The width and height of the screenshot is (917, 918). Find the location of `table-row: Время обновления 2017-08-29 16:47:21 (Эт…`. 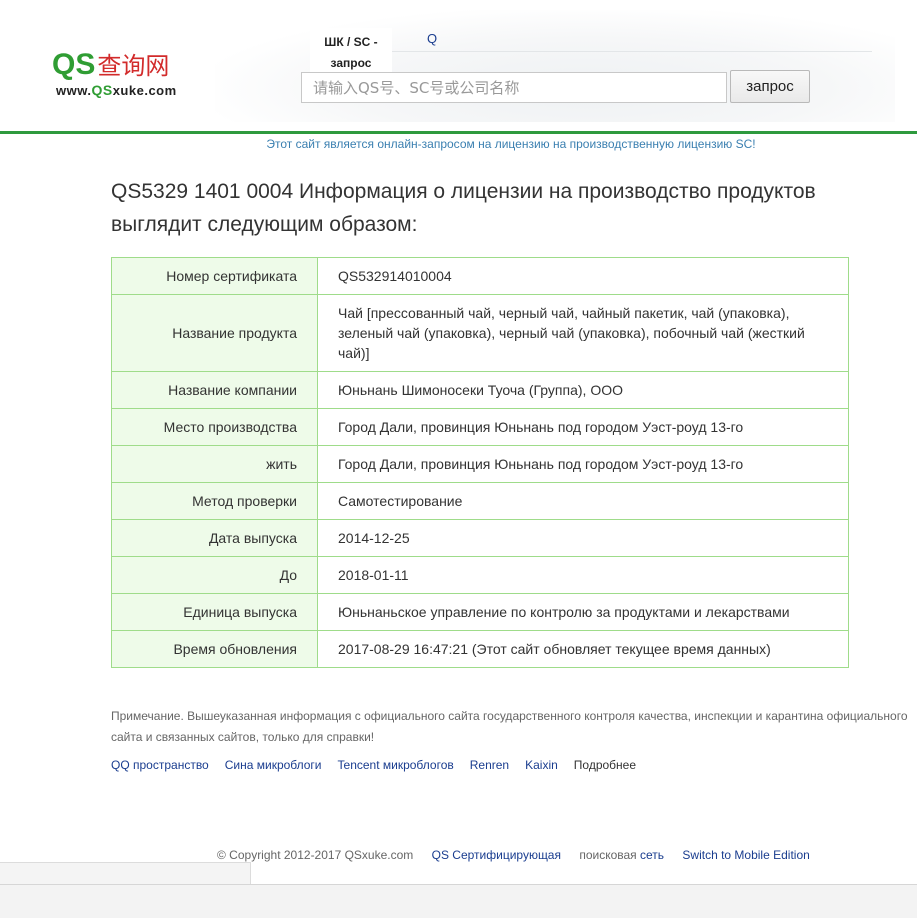

table-row: Время обновления 2017-08-29 16:47:21 (Эт… is located at coordinates (480, 649).